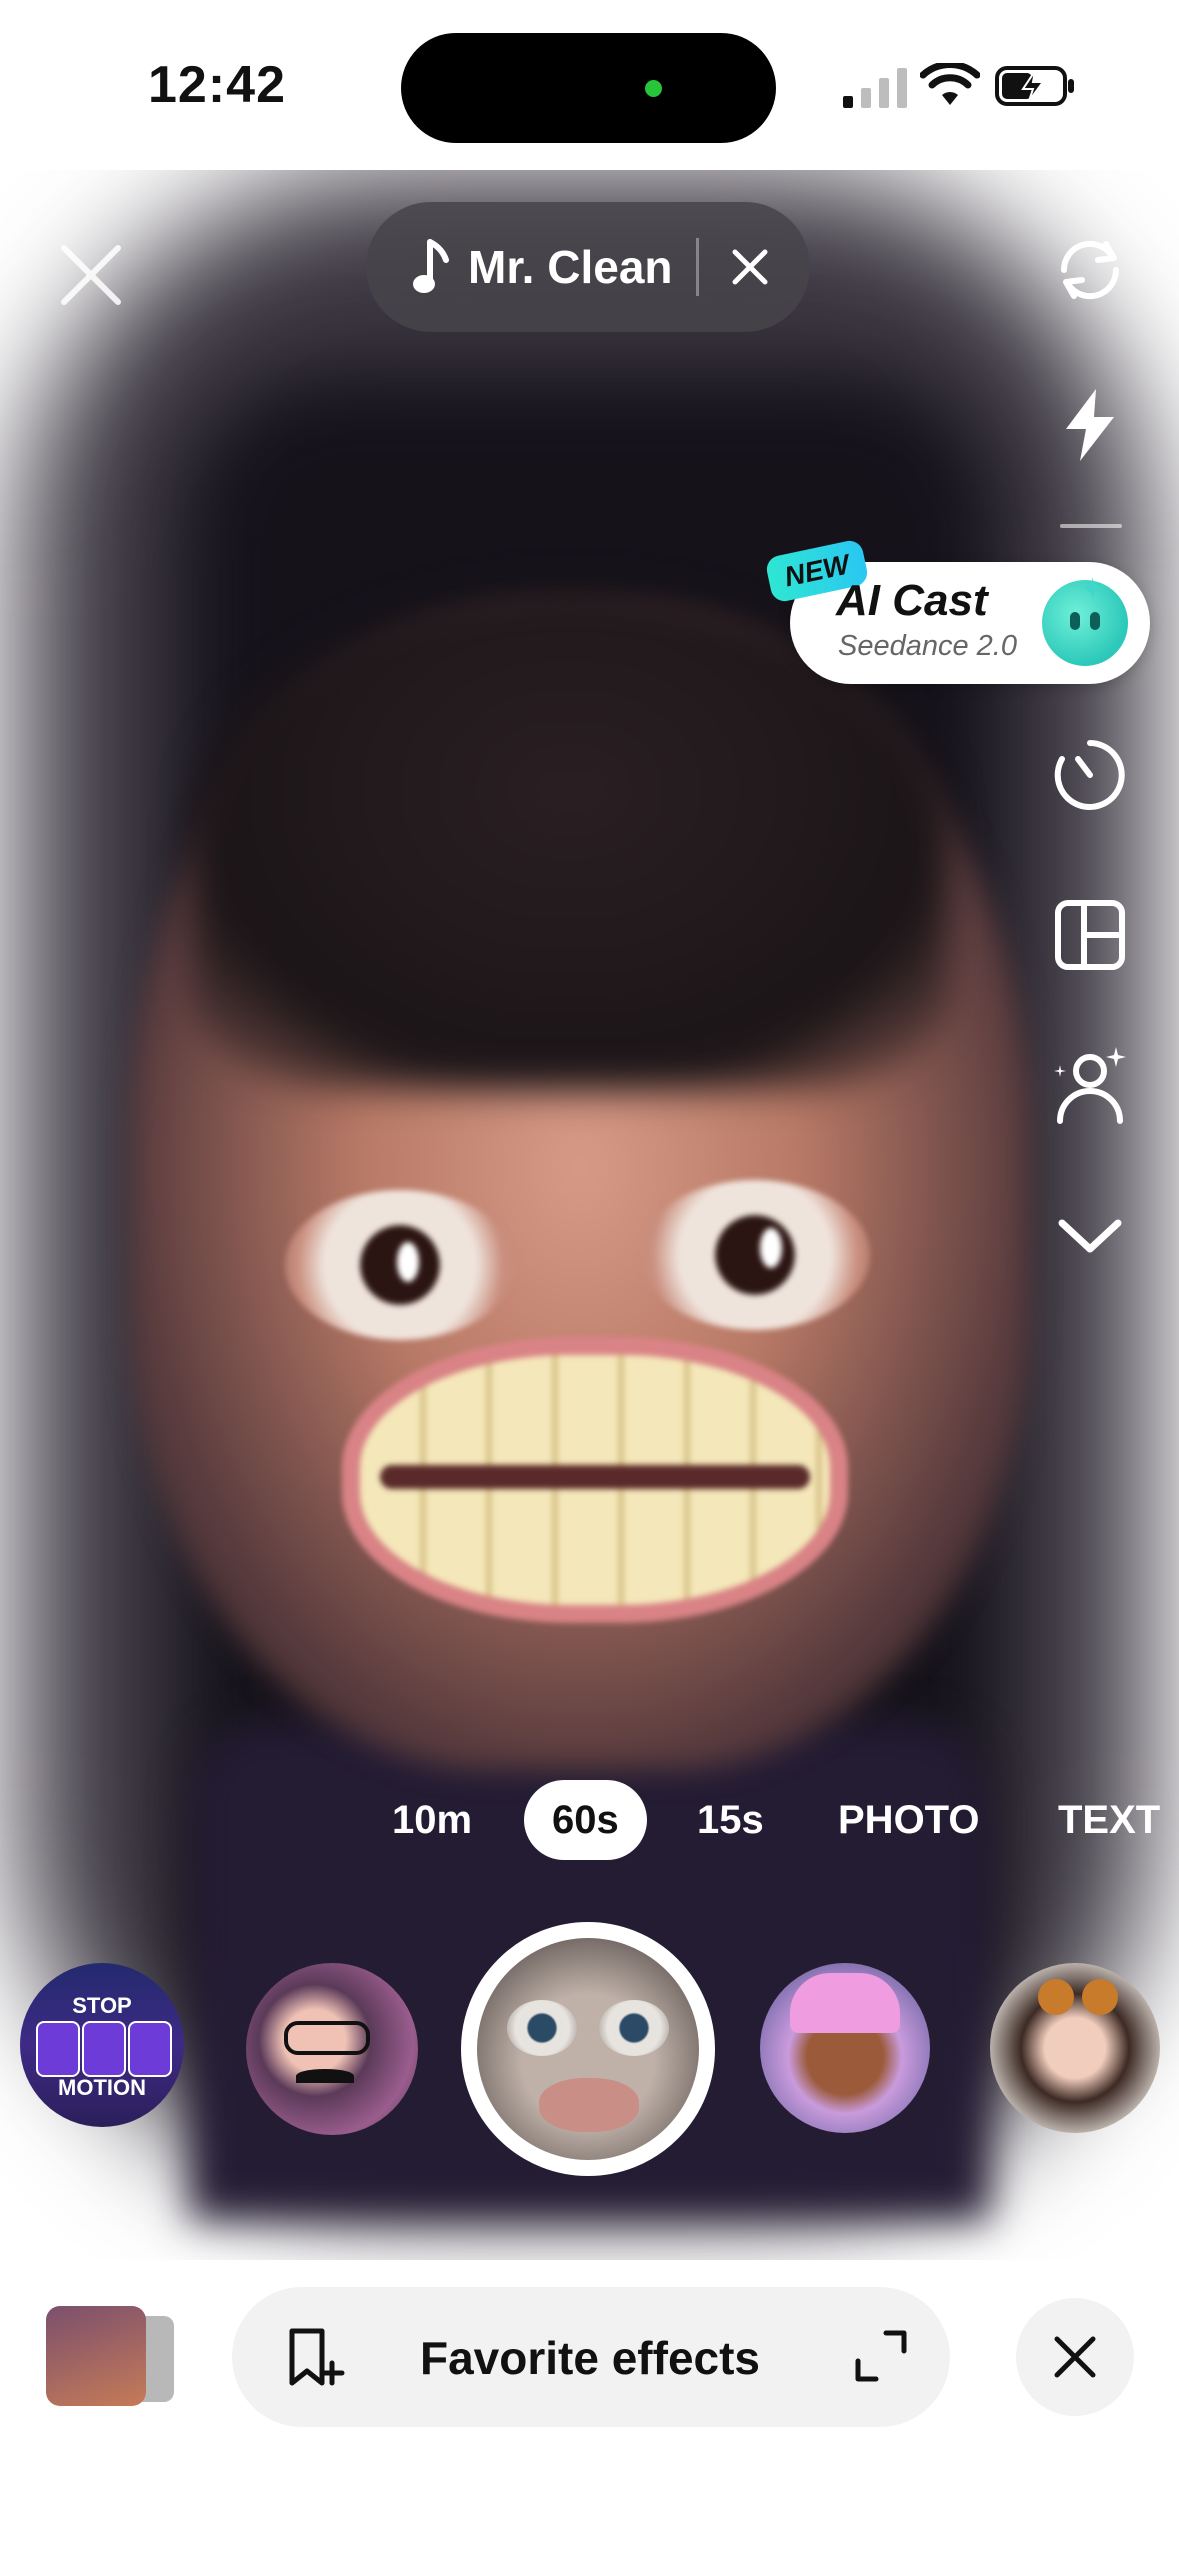  What do you see at coordinates (102, 2005) in the screenshot?
I see `effect-label: STOP` at bounding box center [102, 2005].